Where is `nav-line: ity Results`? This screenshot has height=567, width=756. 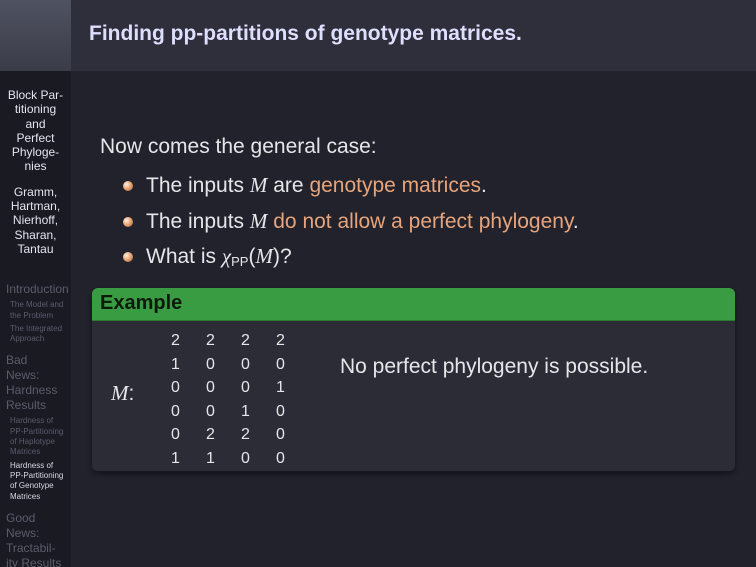 nav-line: ity Results is located at coordinates (34, 561).